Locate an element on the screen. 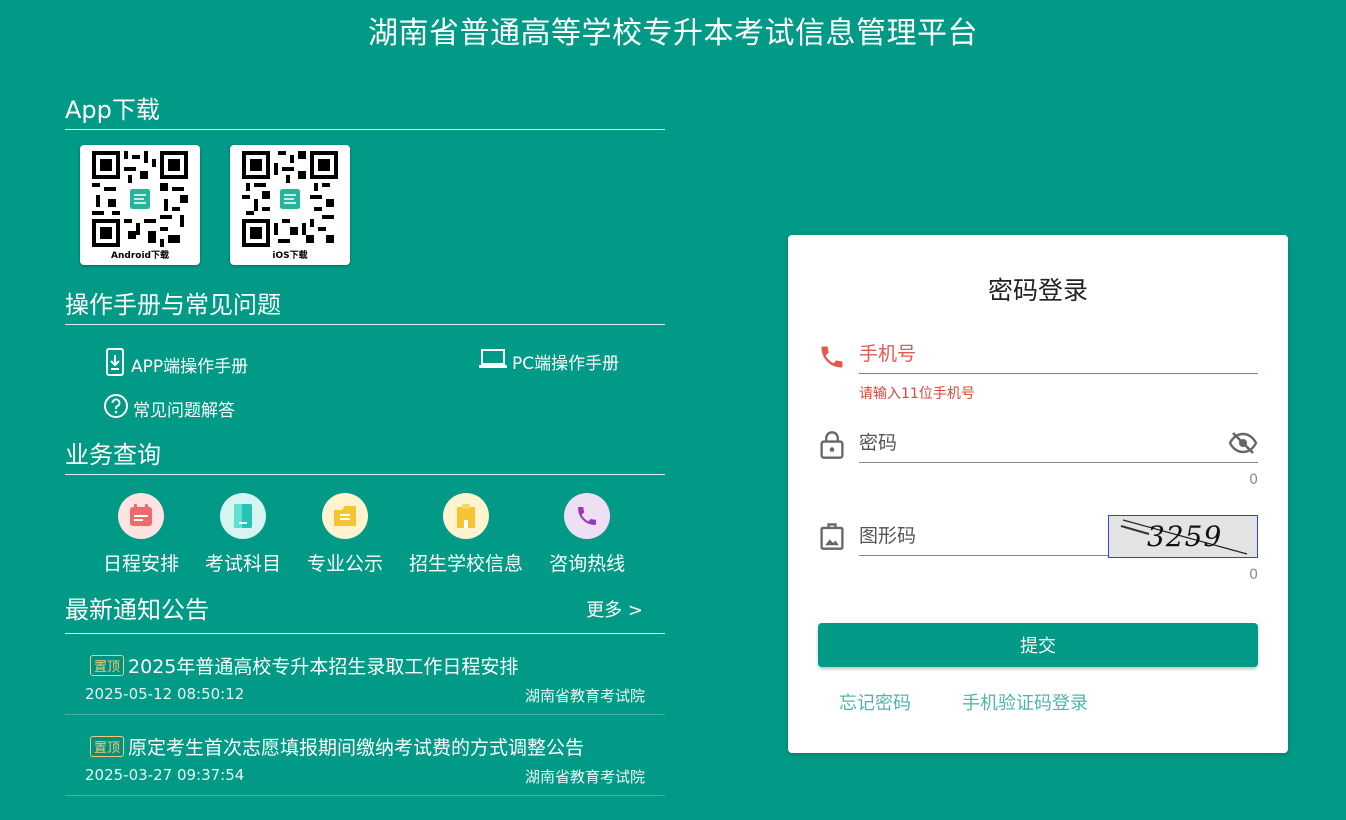 The height and width of the screenshot is (820, 1346). app-manual-label: APP端操作手册 is located at coordinates (190, 367).